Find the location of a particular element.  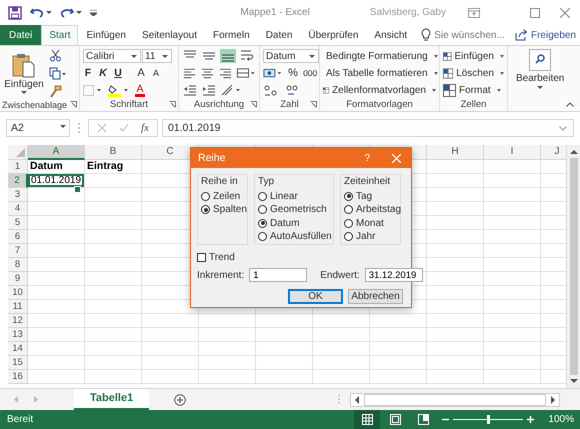

font-color-button: A is located at coordinates (140, 90).